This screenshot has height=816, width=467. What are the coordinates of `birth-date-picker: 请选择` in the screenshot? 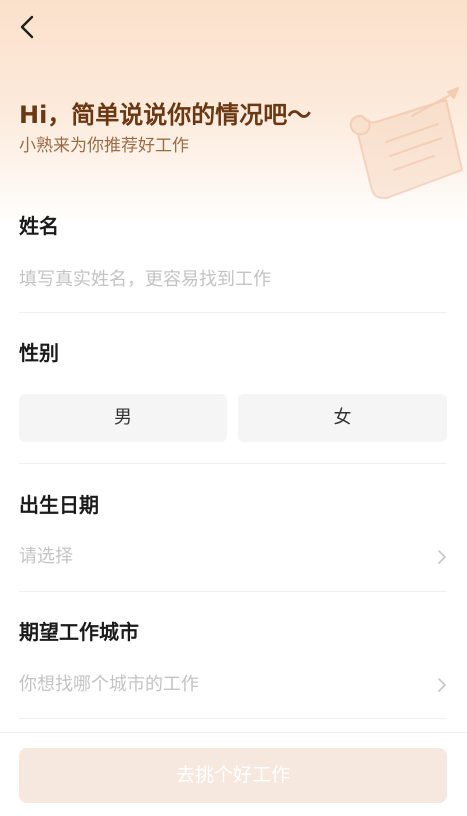 It's located at (233, 557).